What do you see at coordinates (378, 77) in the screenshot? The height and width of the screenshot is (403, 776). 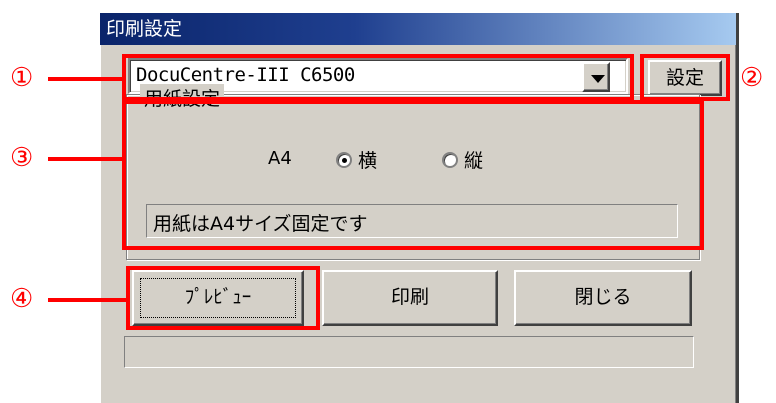 I see `annotation-box-printer` at bounding box center [378, 77].